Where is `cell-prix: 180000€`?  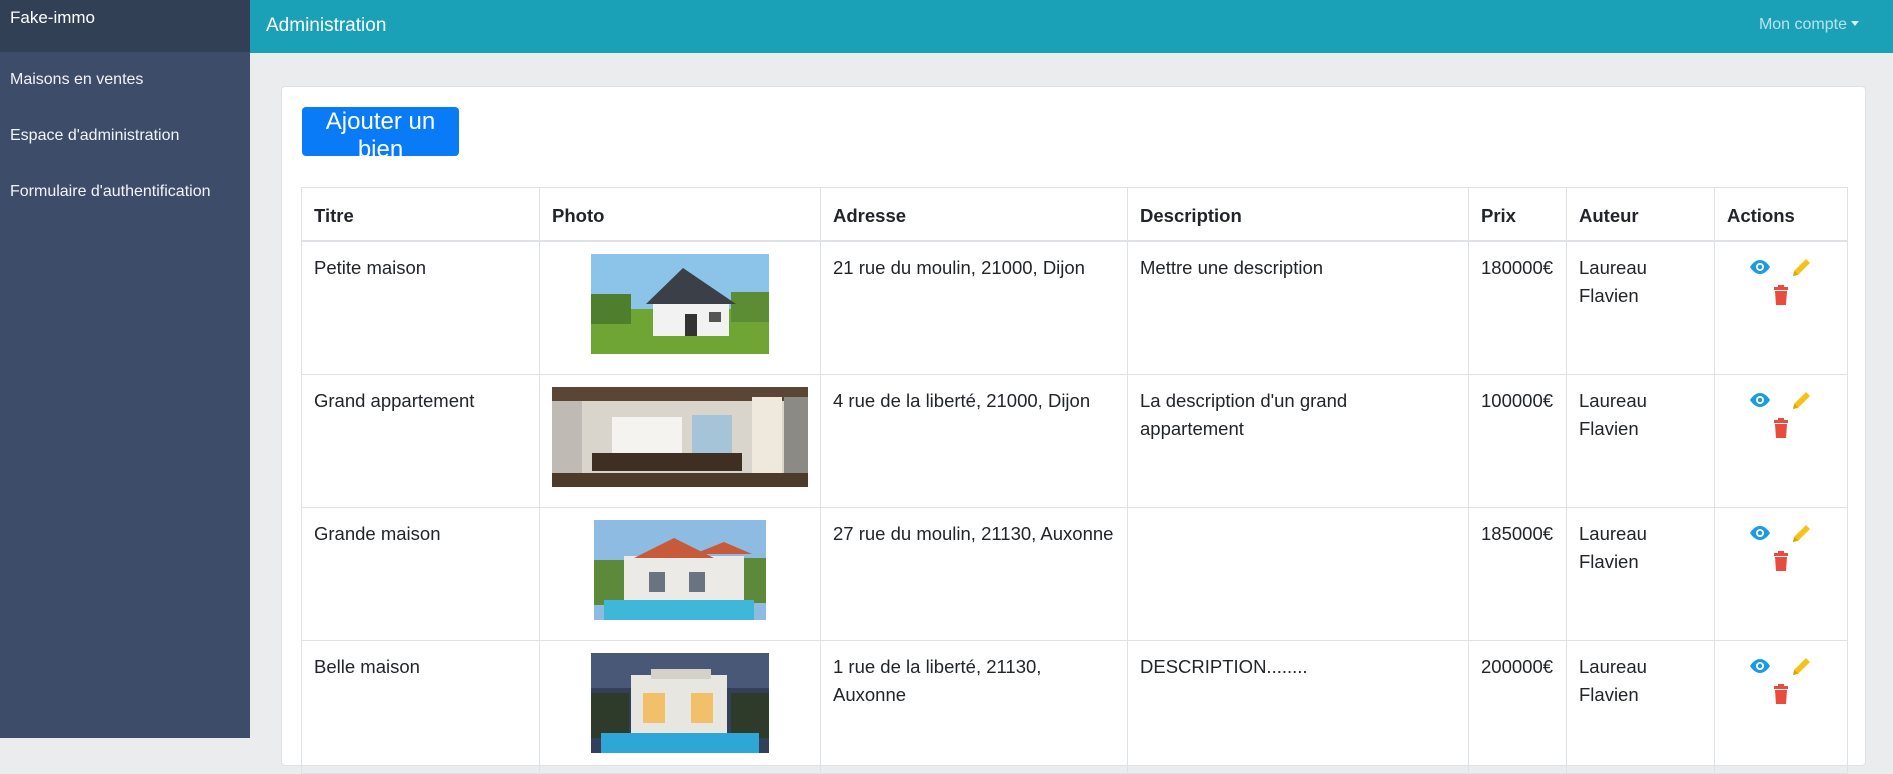
cell-prix: 180000€ is located at coordinates (1517, 307).